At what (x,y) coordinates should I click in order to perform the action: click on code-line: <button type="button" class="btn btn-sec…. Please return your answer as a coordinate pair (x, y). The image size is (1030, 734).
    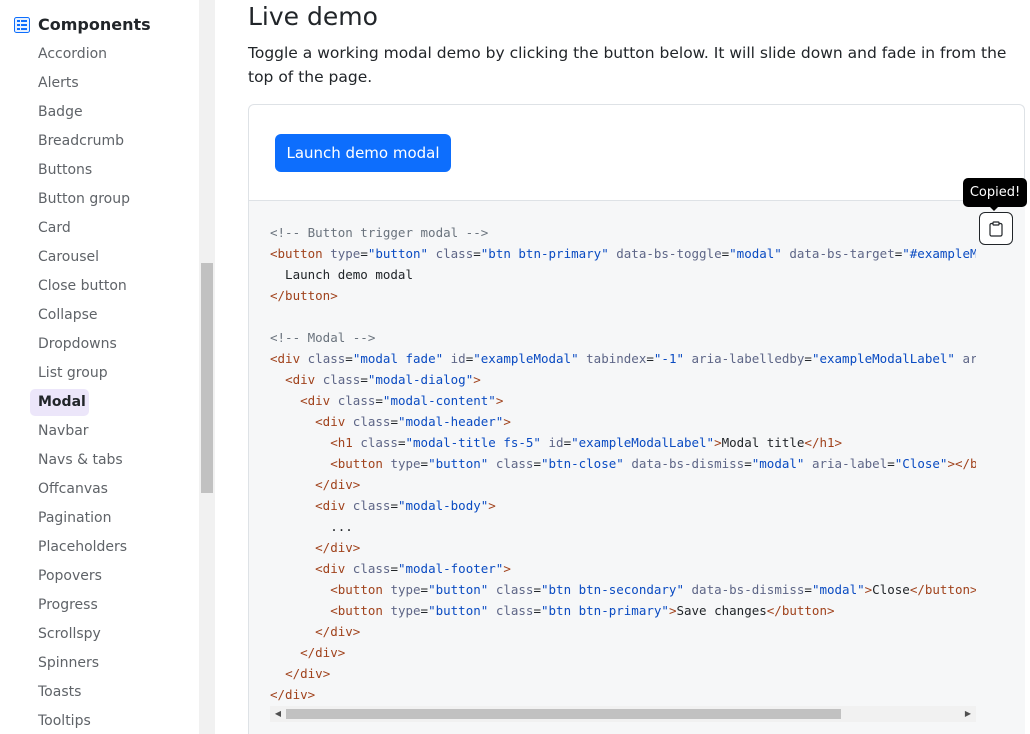
    Looking at the image, I should click on (623, 589).